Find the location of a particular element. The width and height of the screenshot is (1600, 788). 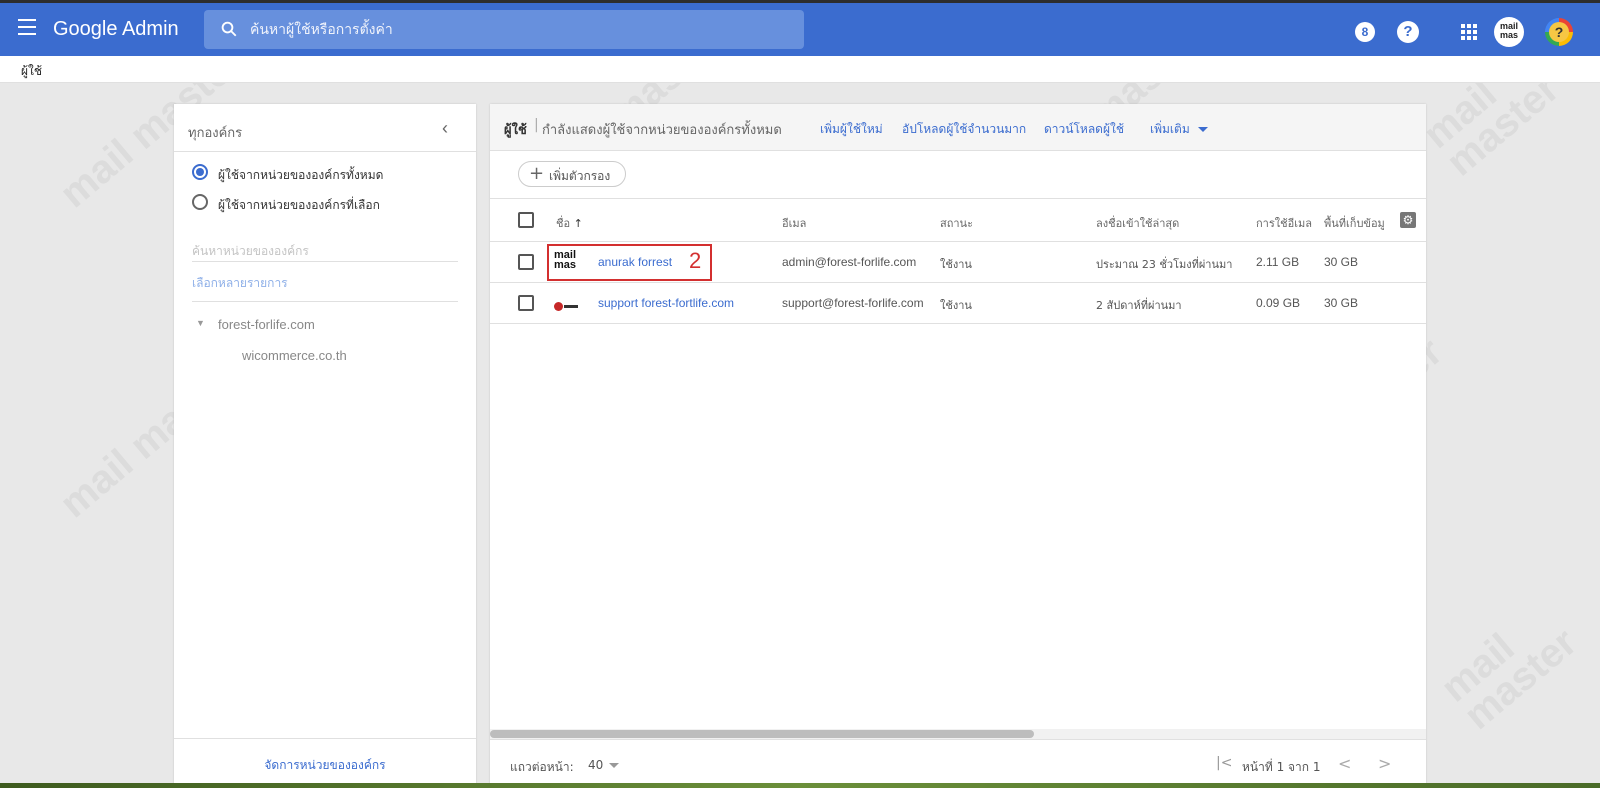

highlight-box is located at coordinates (629, 262).